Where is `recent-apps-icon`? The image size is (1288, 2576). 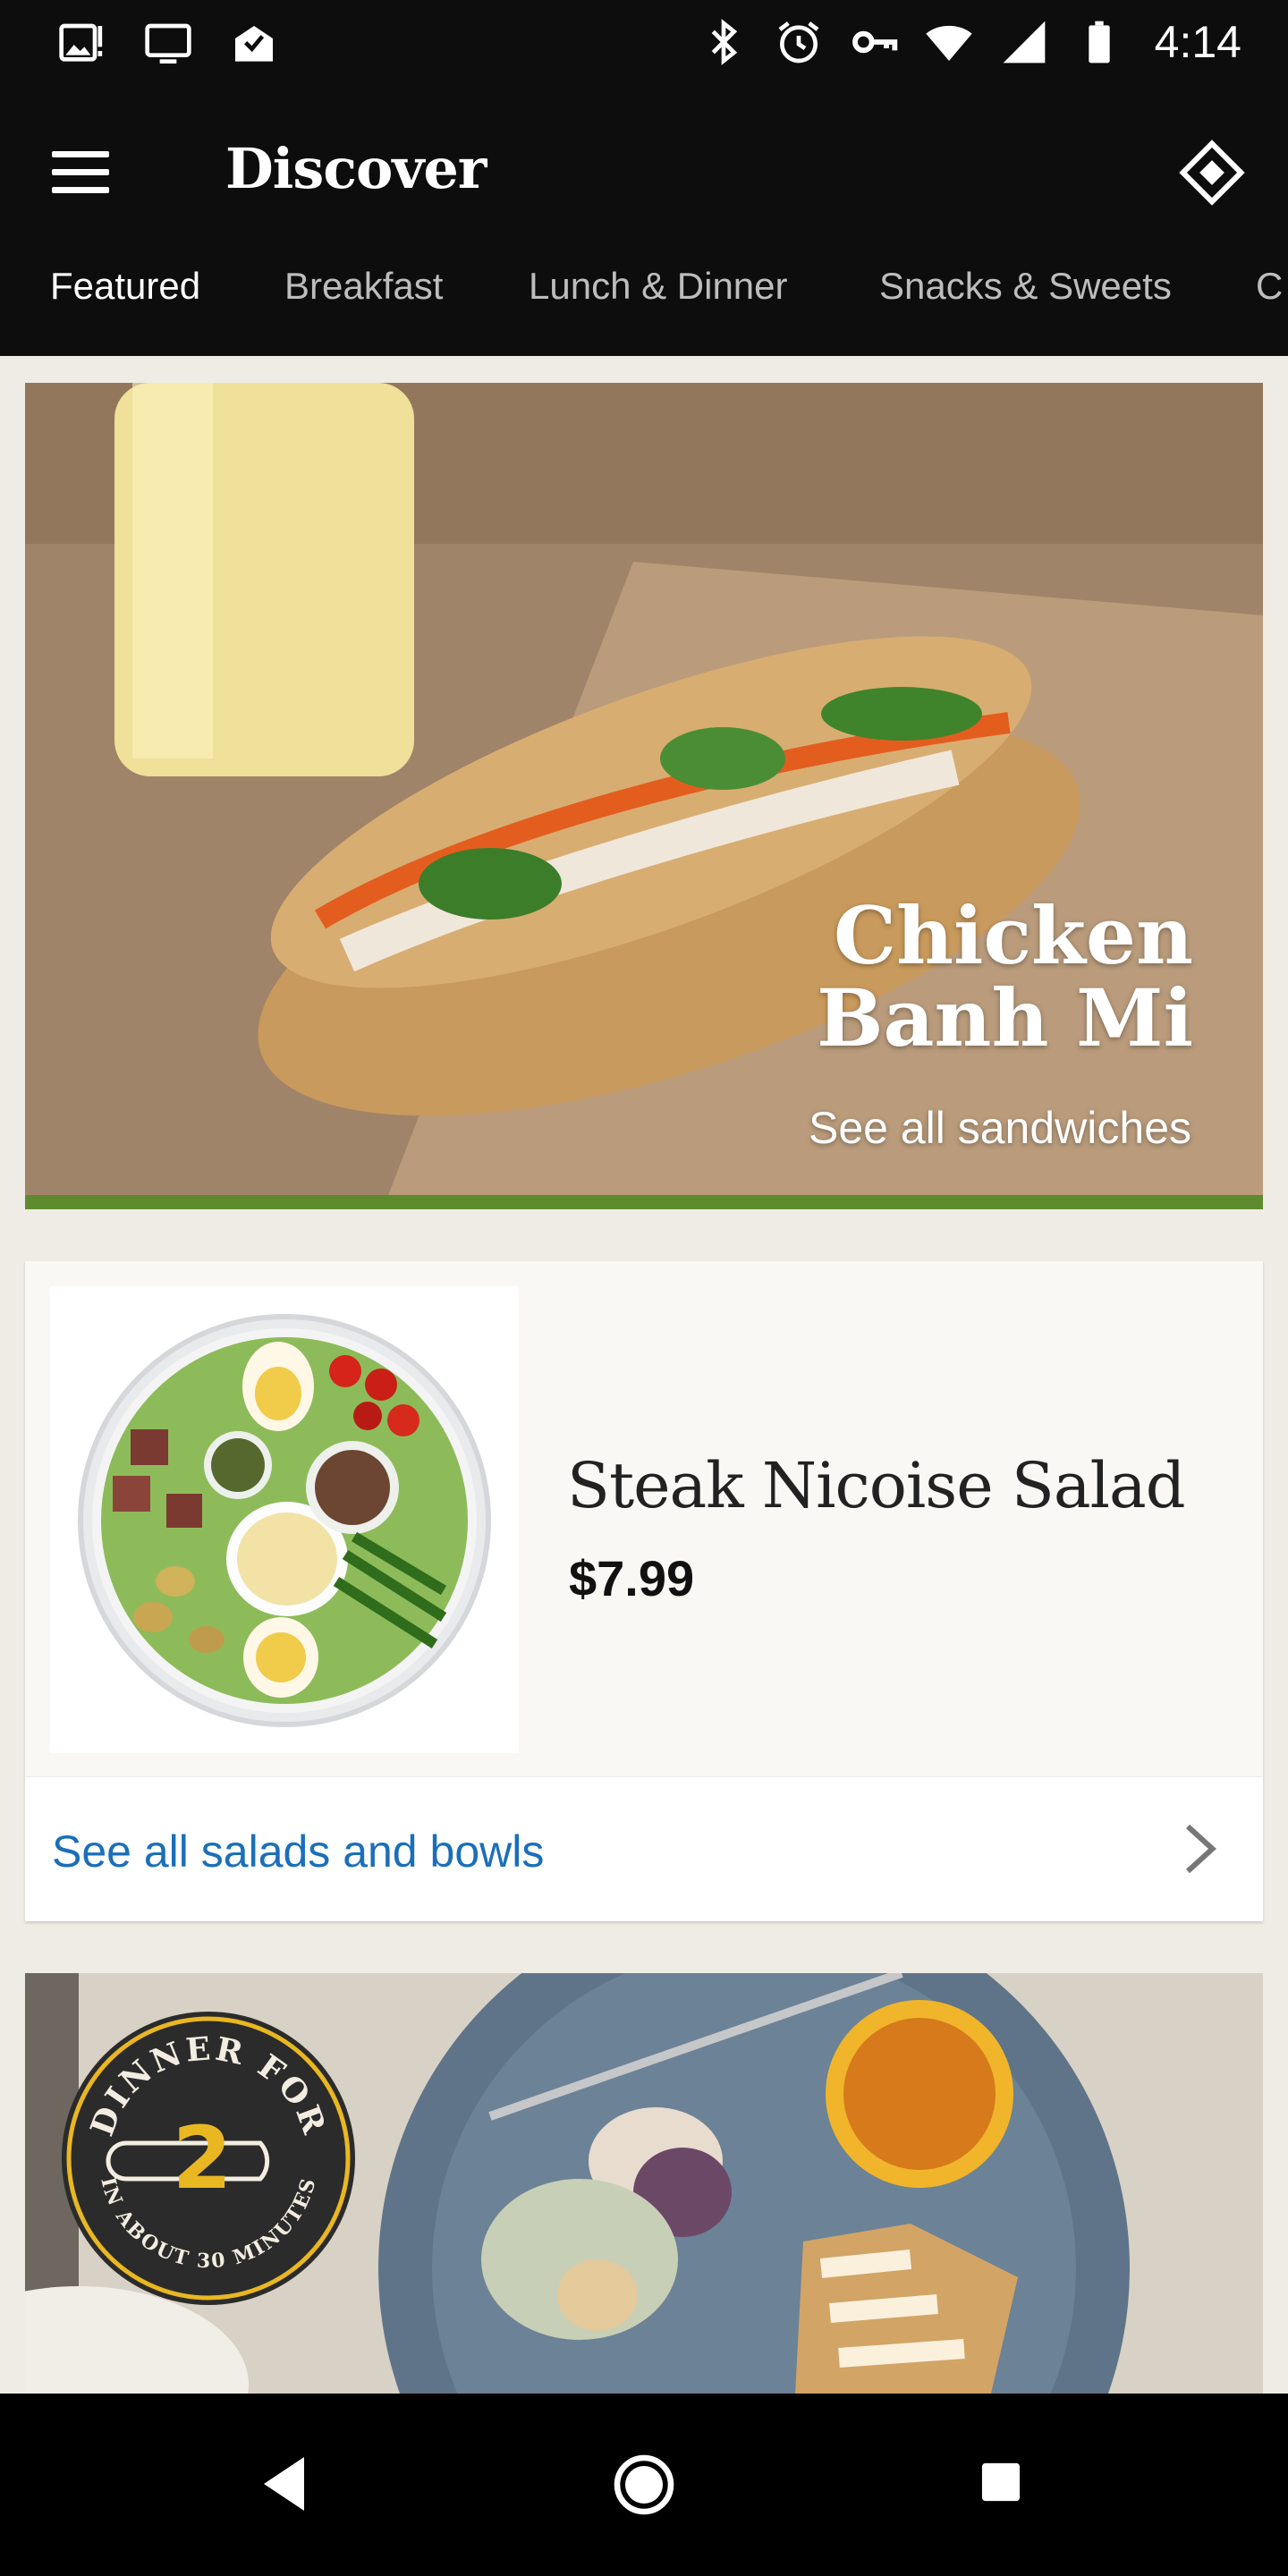 recent-apps-icon is located at coordinates (1000, 2482).